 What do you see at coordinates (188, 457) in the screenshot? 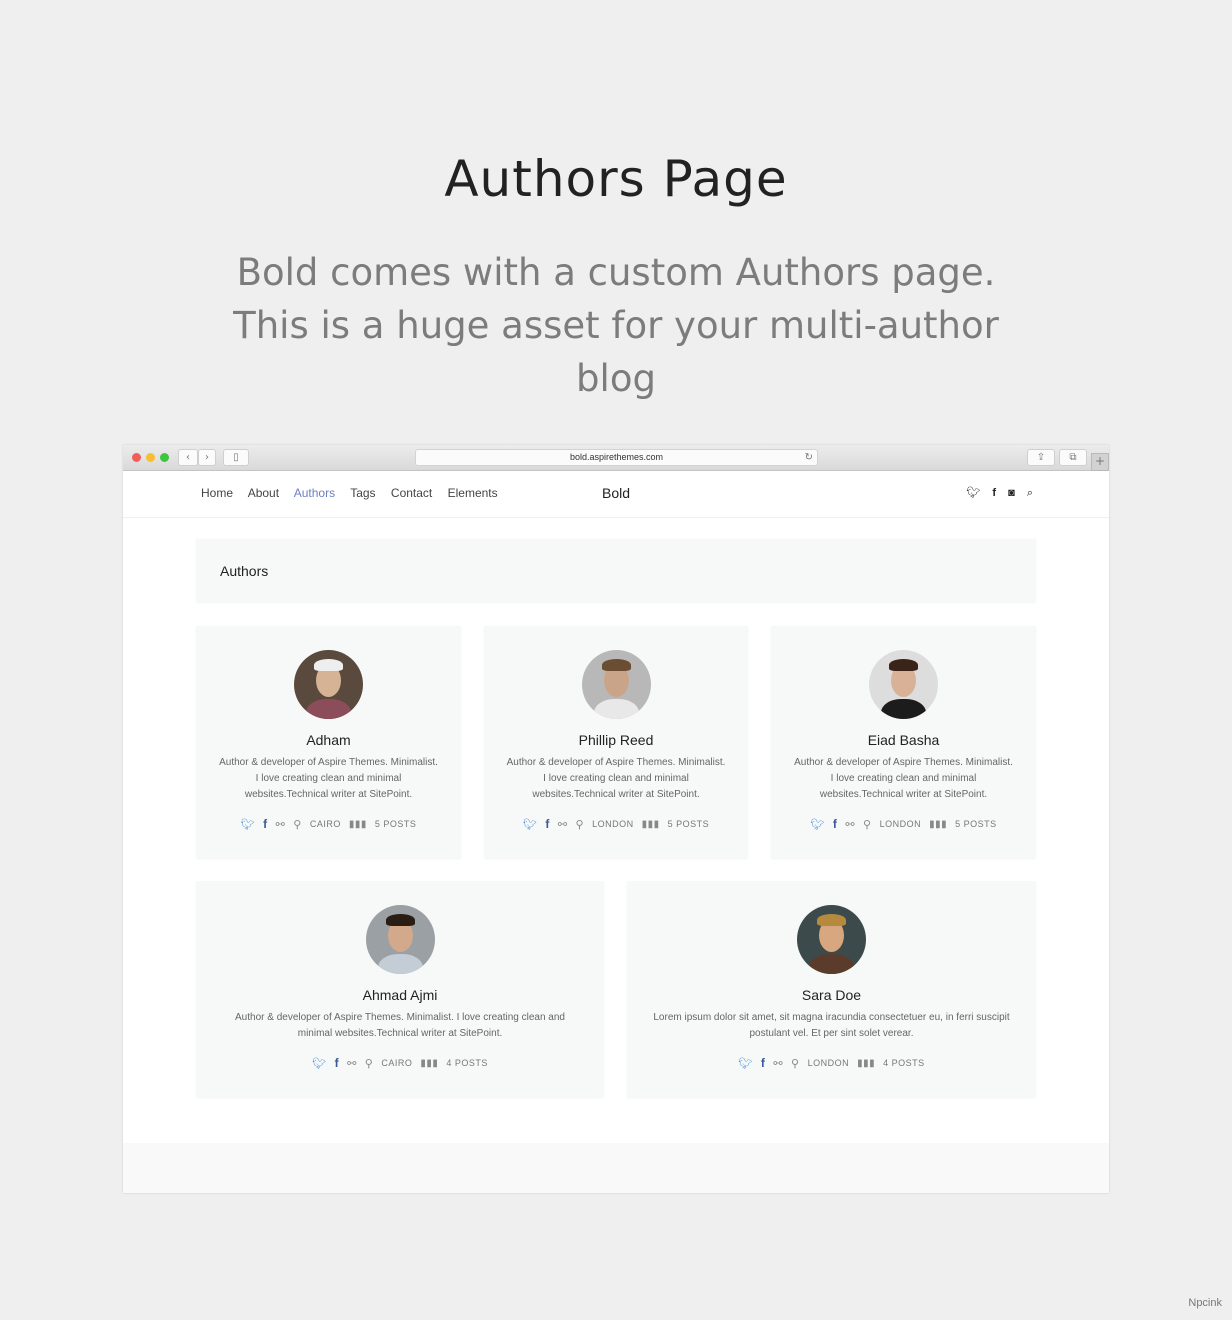
I see `back-icon: ‹` at bounding box center [188, 457].